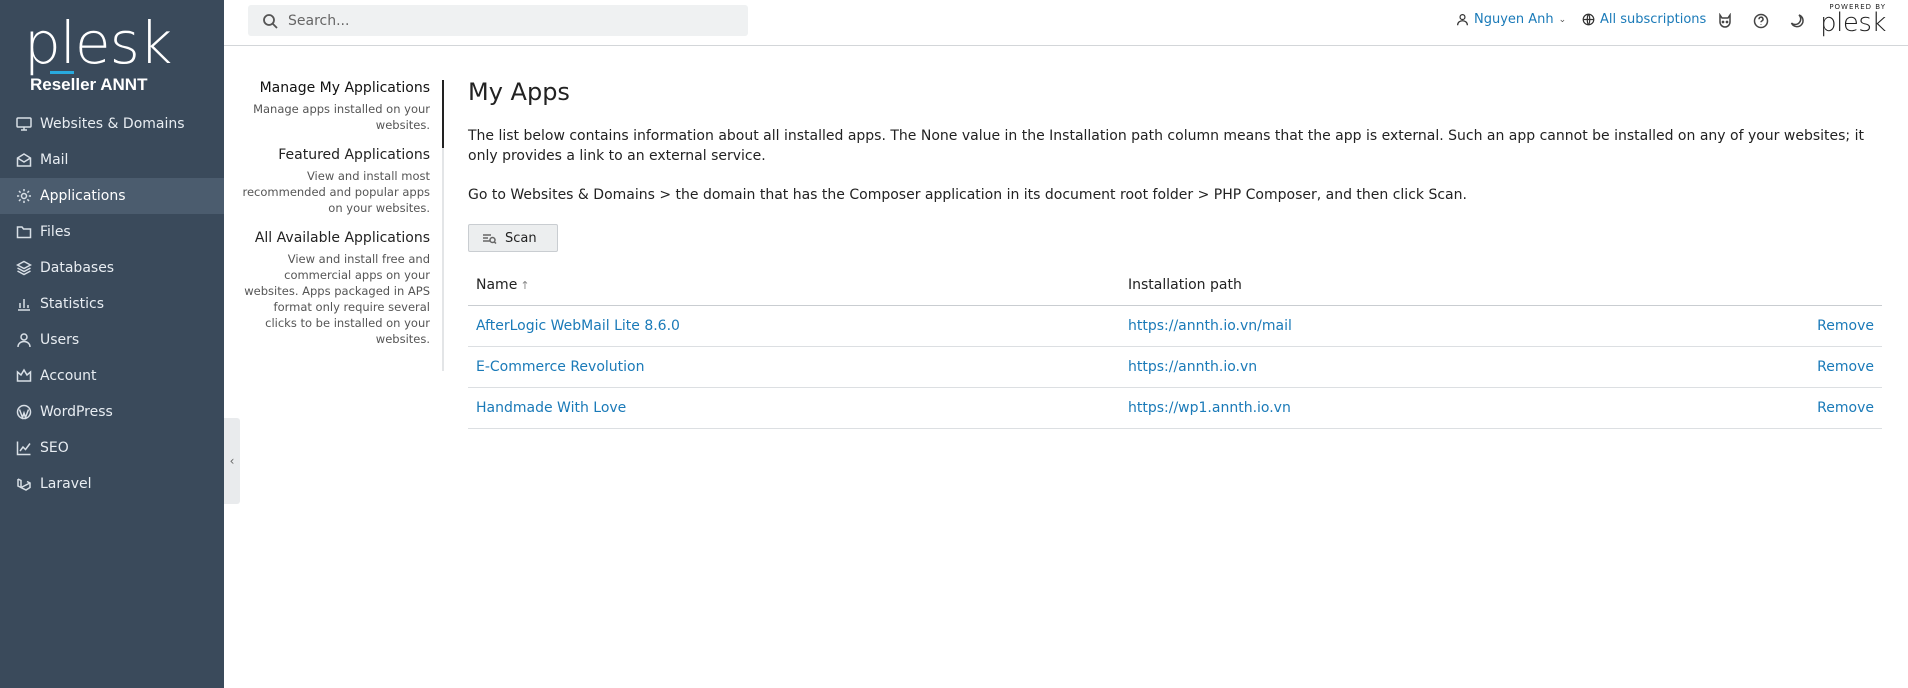  I want to click on scan-icon, so click(490, 239).